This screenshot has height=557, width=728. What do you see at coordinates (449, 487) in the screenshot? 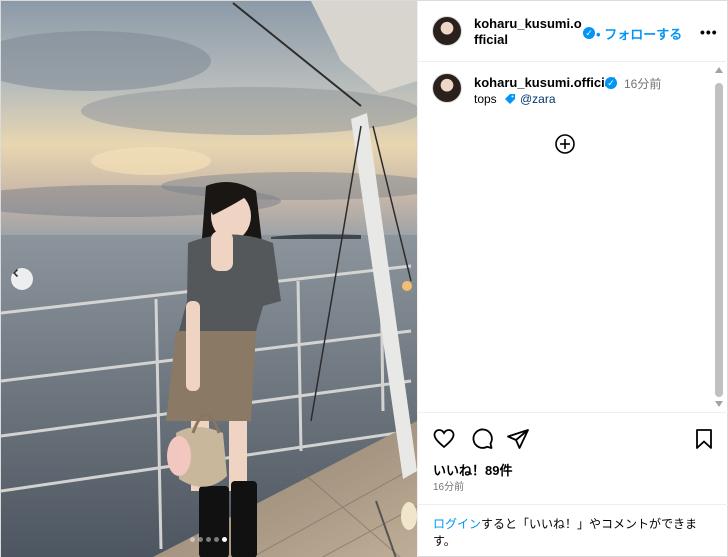
I see `post-time: 16分前` at bounding box center [449, 487].